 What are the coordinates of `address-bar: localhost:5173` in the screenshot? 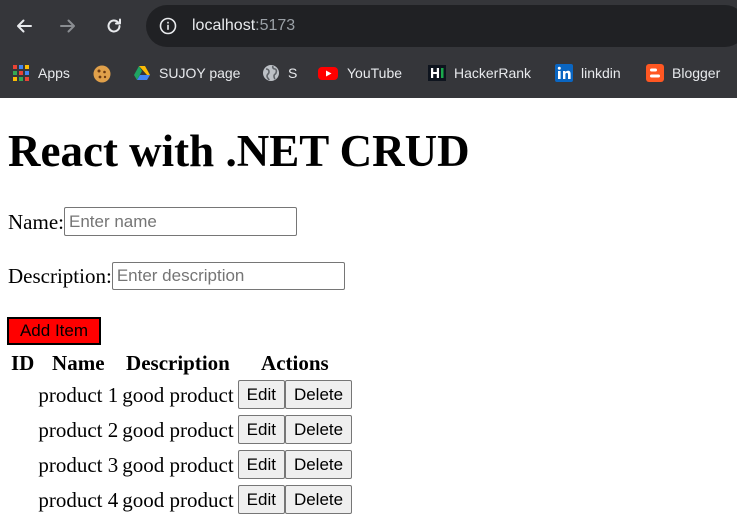 It's located at (441, 26).